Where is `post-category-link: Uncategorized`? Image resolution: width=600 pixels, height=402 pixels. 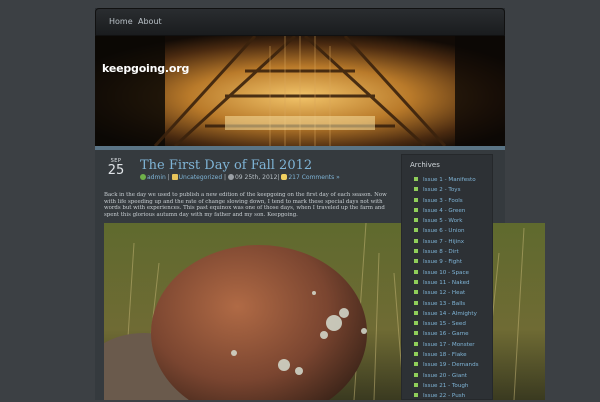 post-category-link: Uncategorized is located at coordinates (200, 177).